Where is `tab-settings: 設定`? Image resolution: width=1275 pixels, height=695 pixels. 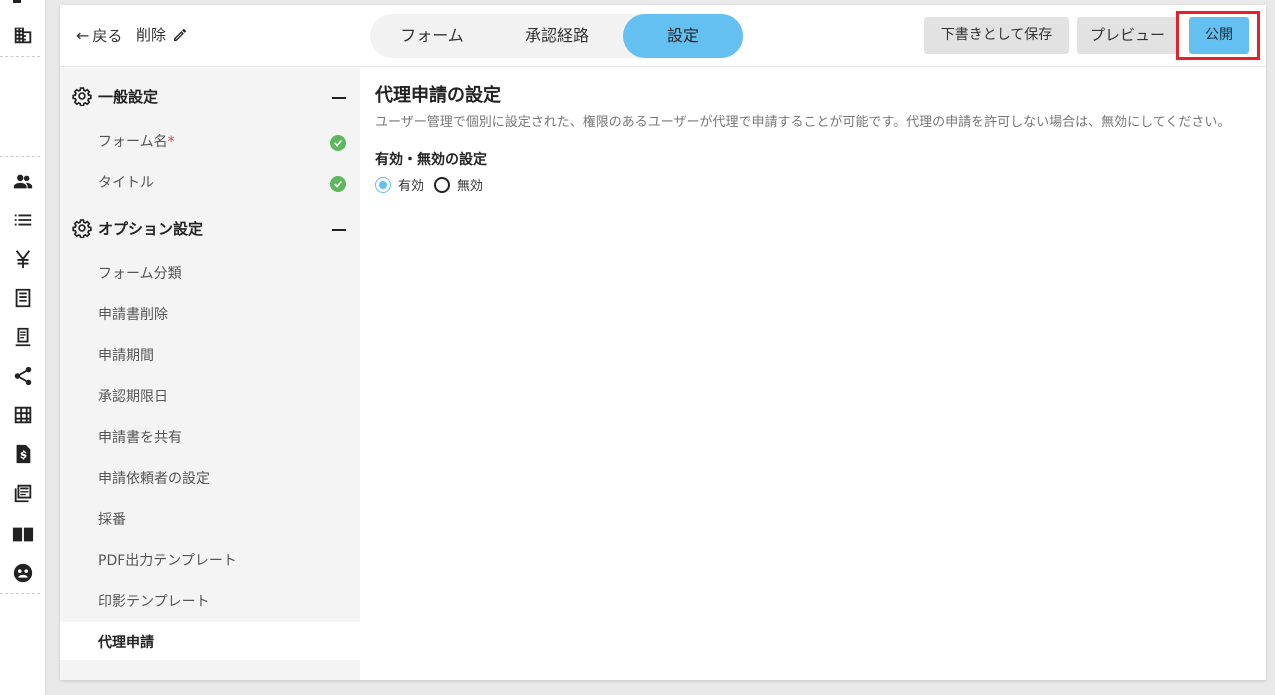
tab-settings: 設定 is located at coordinates (683, 36).